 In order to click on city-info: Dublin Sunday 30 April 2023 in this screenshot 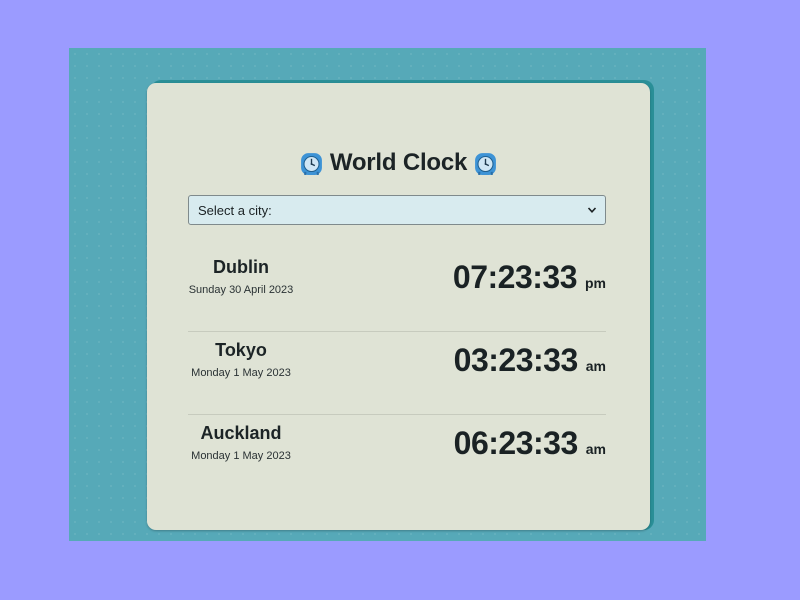, I will do `click(241, 276)`.